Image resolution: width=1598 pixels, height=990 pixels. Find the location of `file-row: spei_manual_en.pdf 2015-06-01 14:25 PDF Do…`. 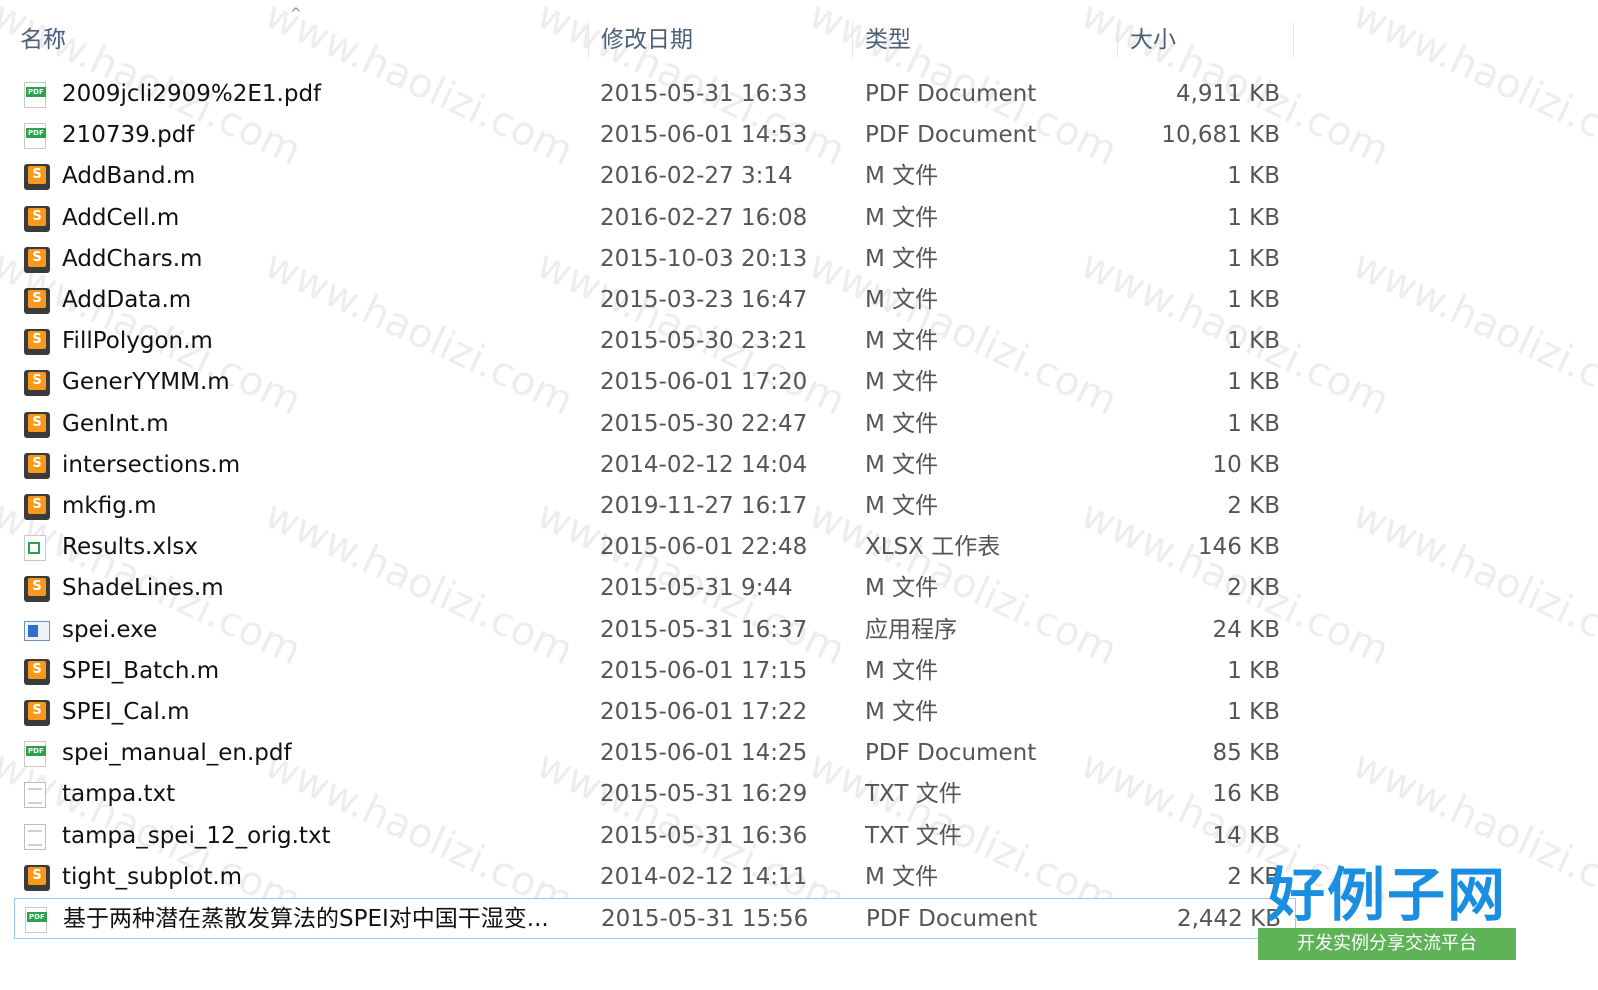

file-row: spei_manual_en.pdf 2015-06-01 14:25 PDF Do… is located at coordinates (655, 753).